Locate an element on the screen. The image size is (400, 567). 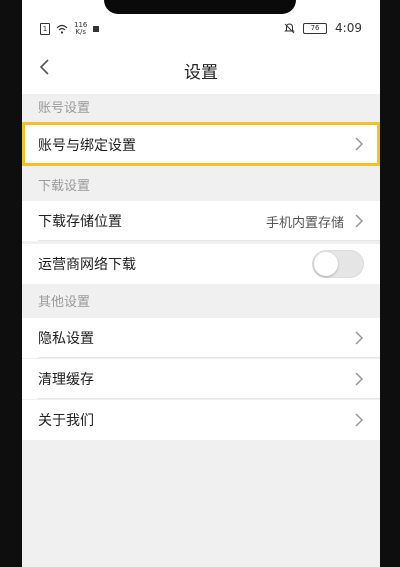
section-title-account: 账号设置 is located at coordinates (201, 109).